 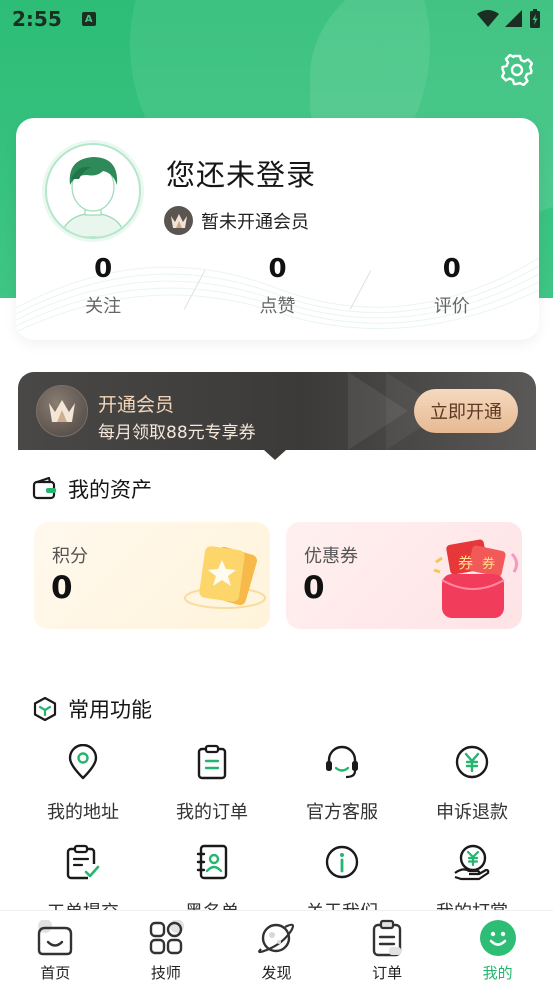 I want to click on tab-label: 首页, so click(x=55, y=973).